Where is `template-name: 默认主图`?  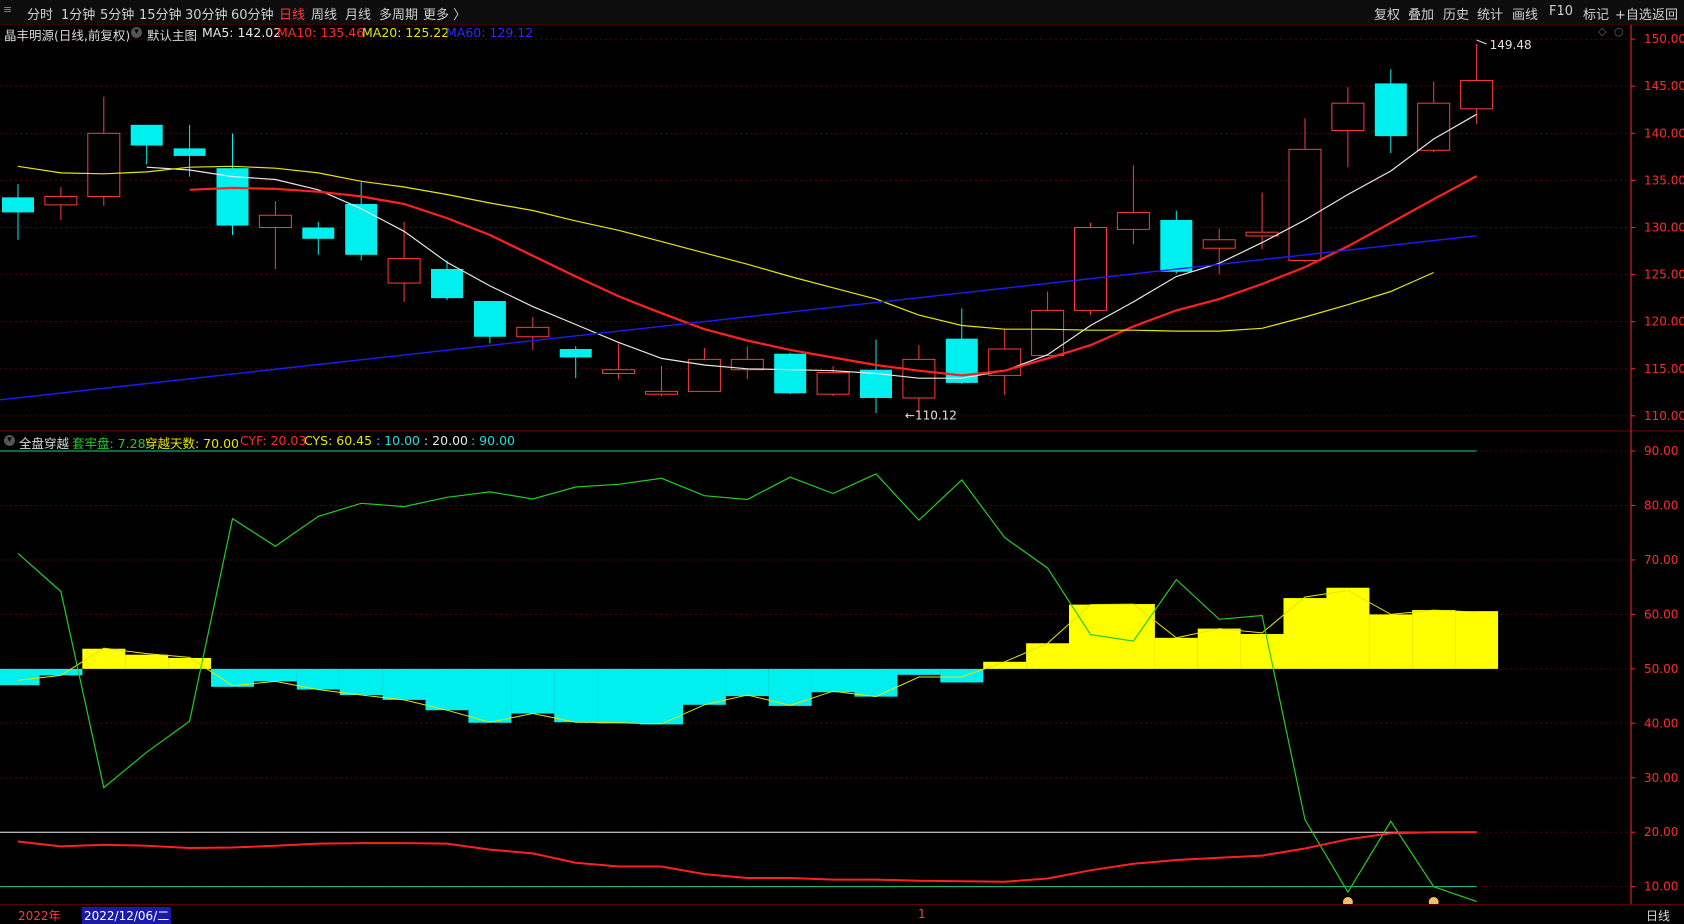 template-name: 默认主图 is located at coordinates (172, 34).